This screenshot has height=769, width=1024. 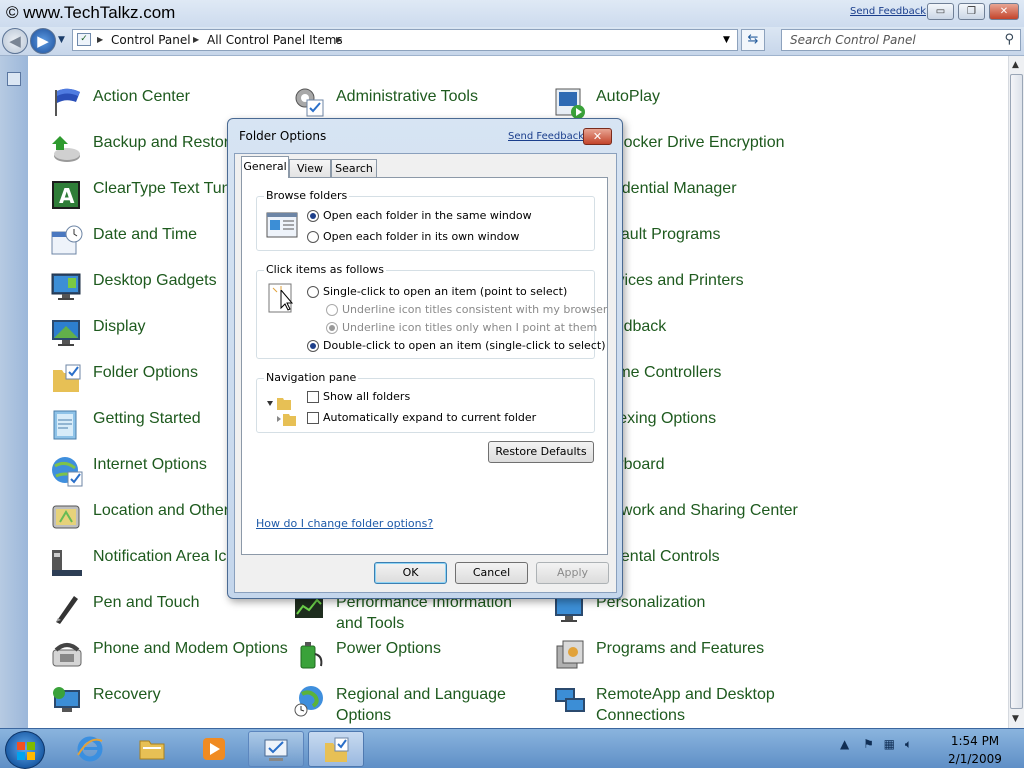 I want to click on gadgets-icon, so click(x=67, y=287).